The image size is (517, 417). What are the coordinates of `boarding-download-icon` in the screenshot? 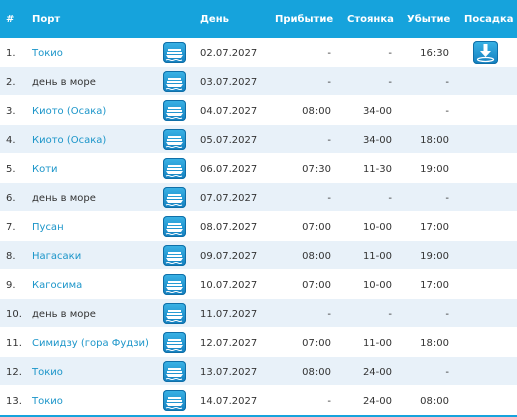 It's located at (485, 52).